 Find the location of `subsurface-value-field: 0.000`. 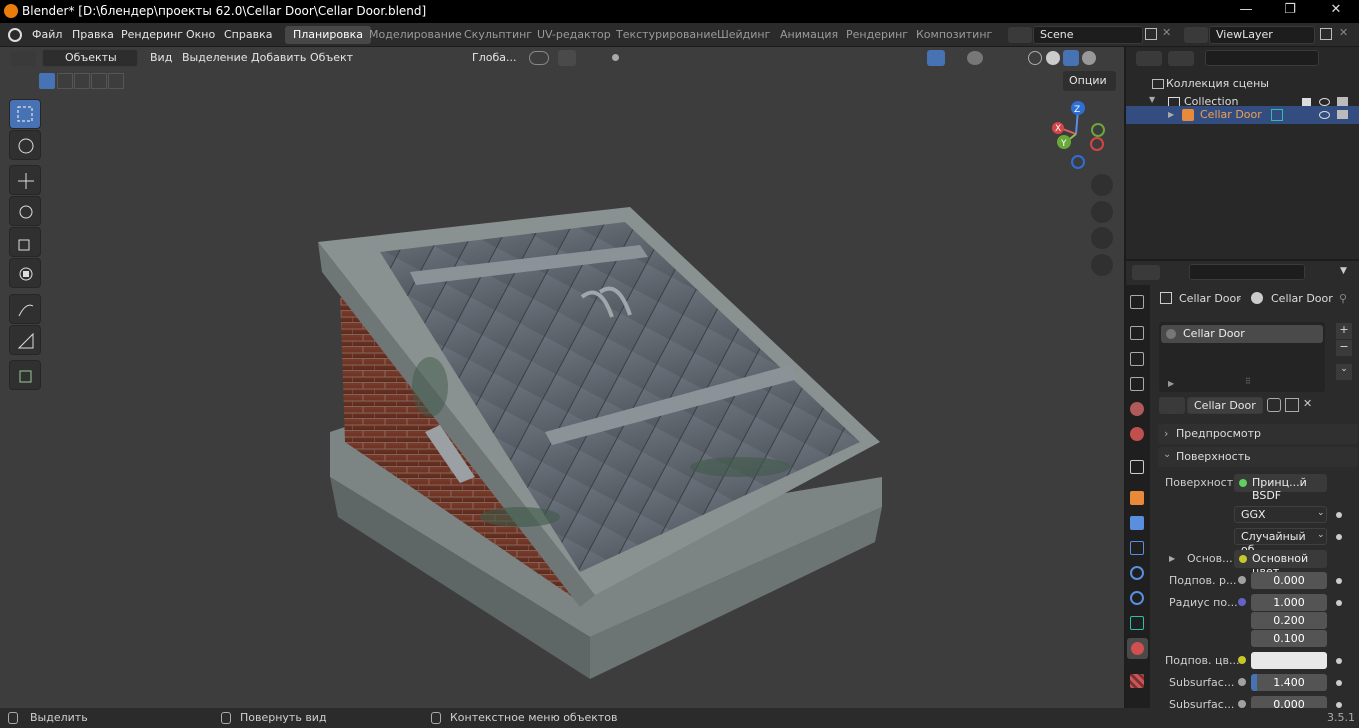

subsurface-value-field: 0.000 is located at coordinates (1289, 580).